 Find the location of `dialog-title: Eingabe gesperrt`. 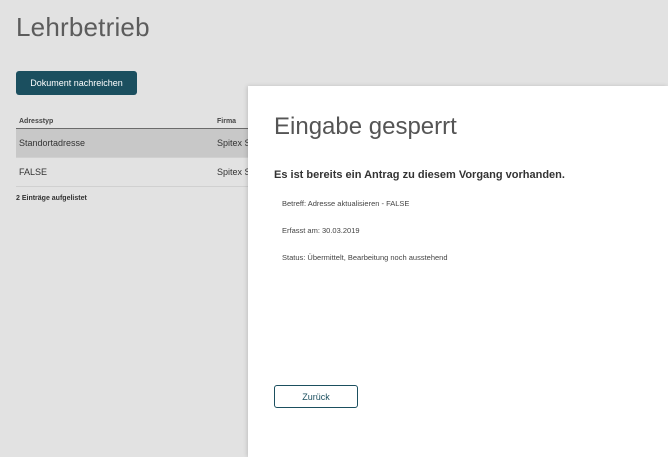

dialog-title: Eingabe gesperrt is located at coordinates (365, 126).